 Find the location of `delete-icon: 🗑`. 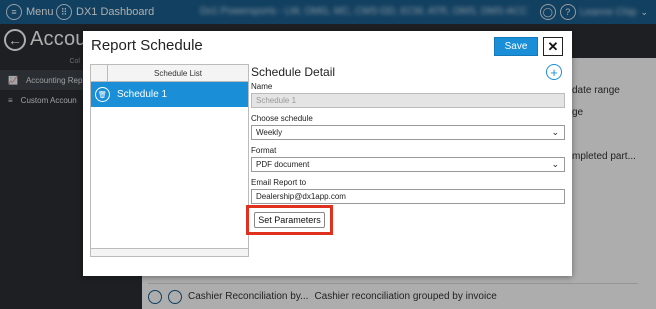

delete-icon: 🗑 is located at coordinates (102, 94).